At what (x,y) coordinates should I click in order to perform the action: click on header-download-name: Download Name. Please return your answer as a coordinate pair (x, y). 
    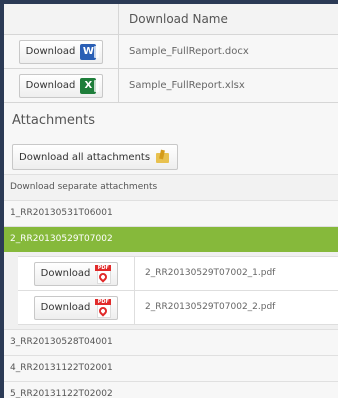
    Looking at the image, I should click on (178, 19).